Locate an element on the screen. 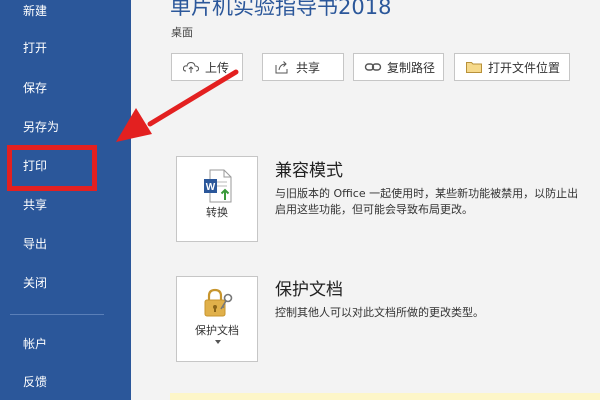  sidebar-divider is located at coordinates (57, 314).